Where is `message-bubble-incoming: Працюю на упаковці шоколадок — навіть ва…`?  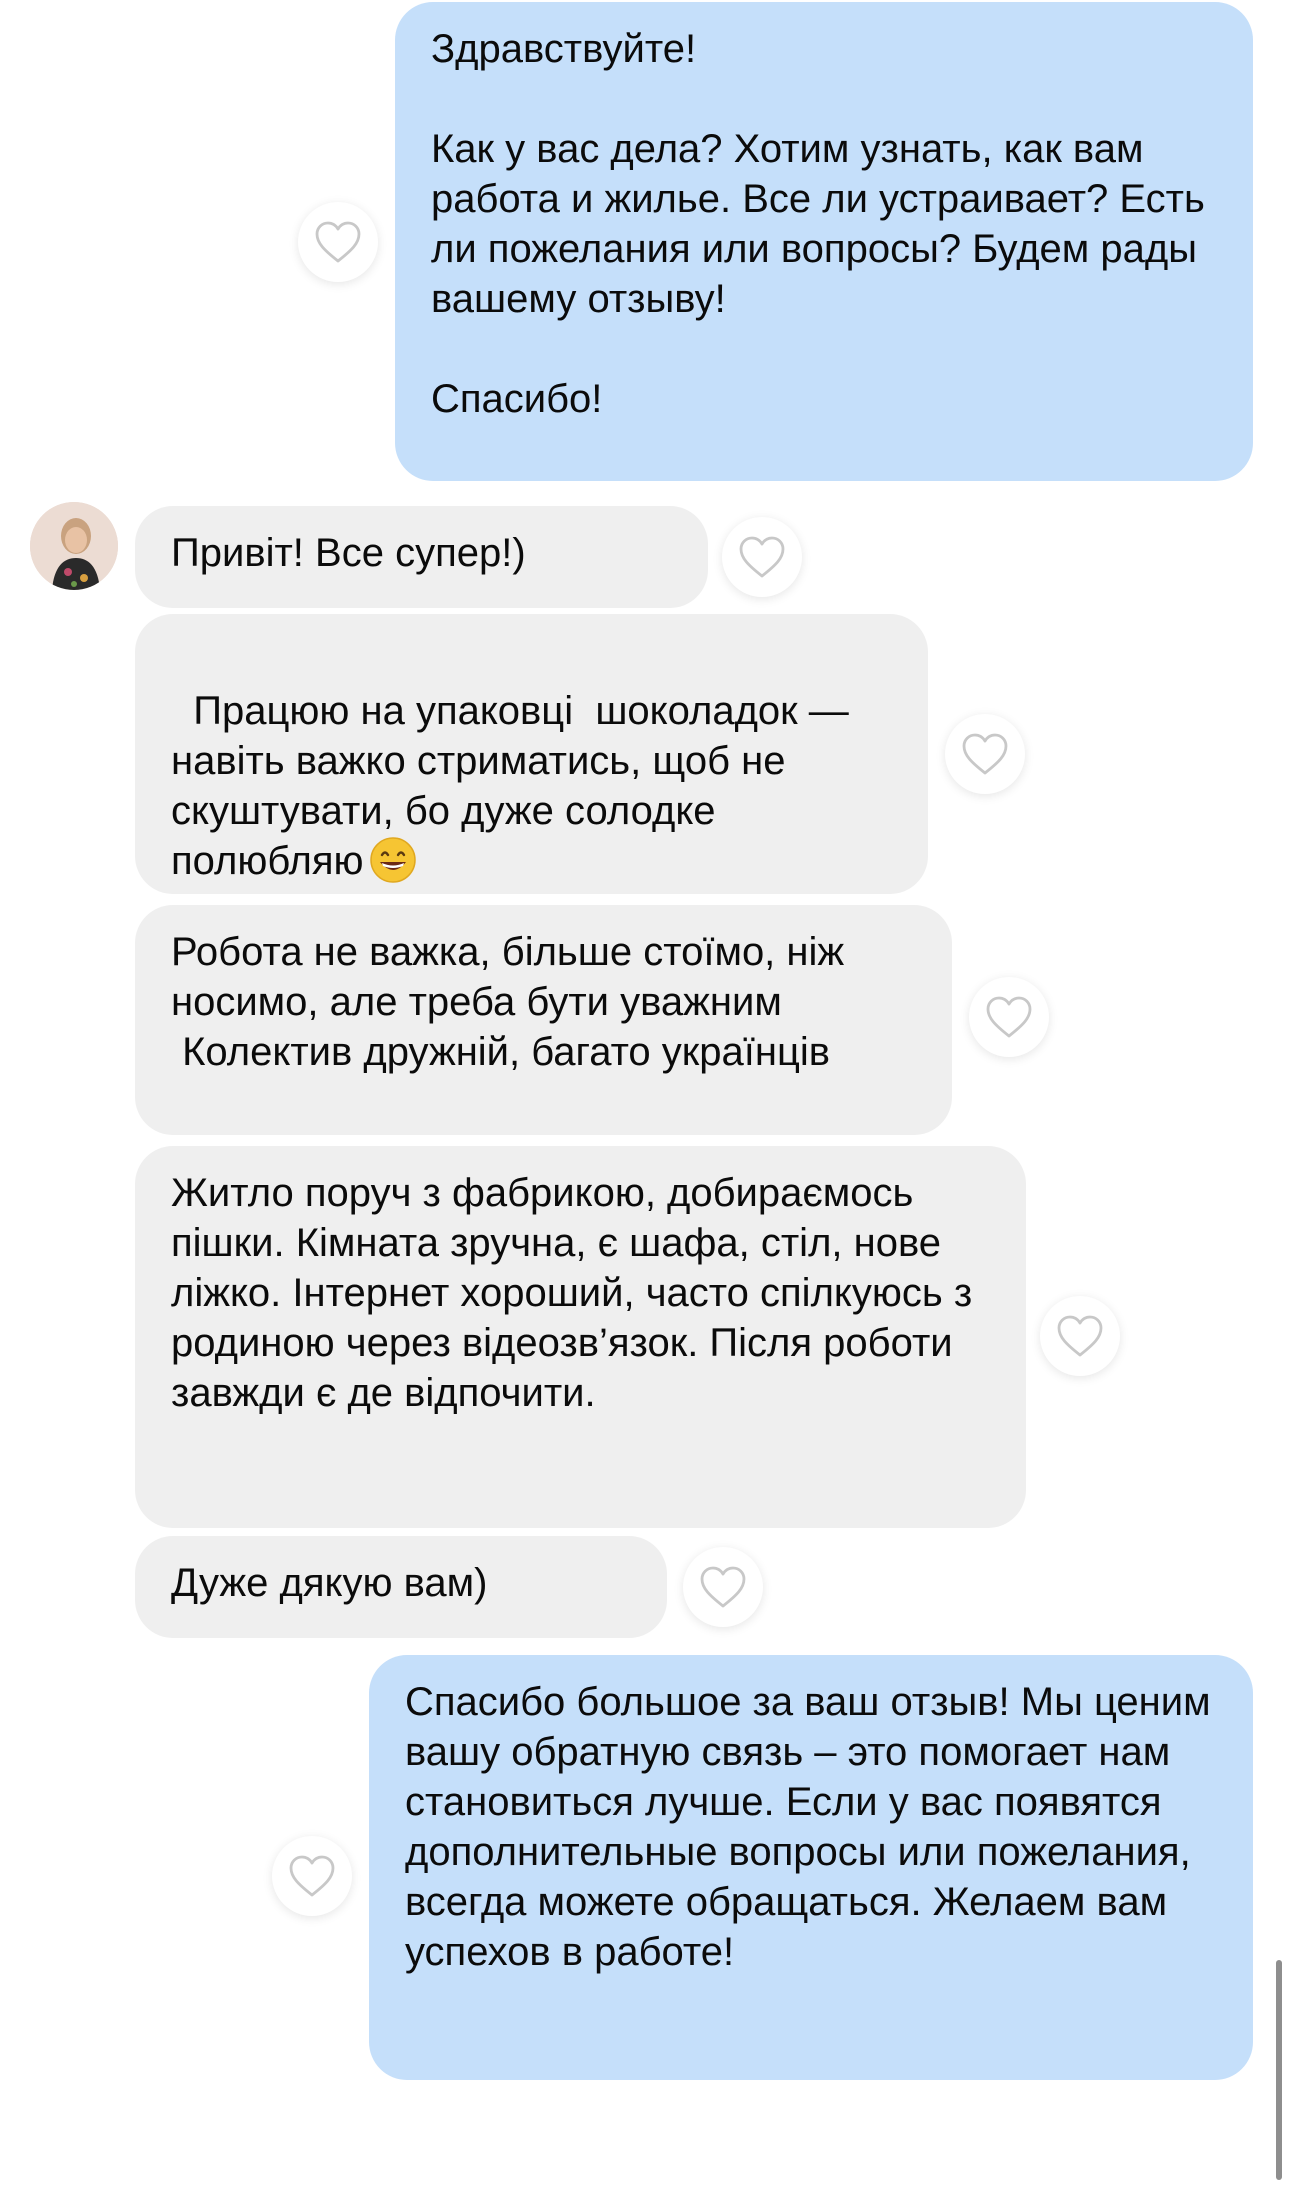 message-bubble-incoming: Працюю на упаковці шоколадок — навіть ва… is located at coordinates (531, 754).